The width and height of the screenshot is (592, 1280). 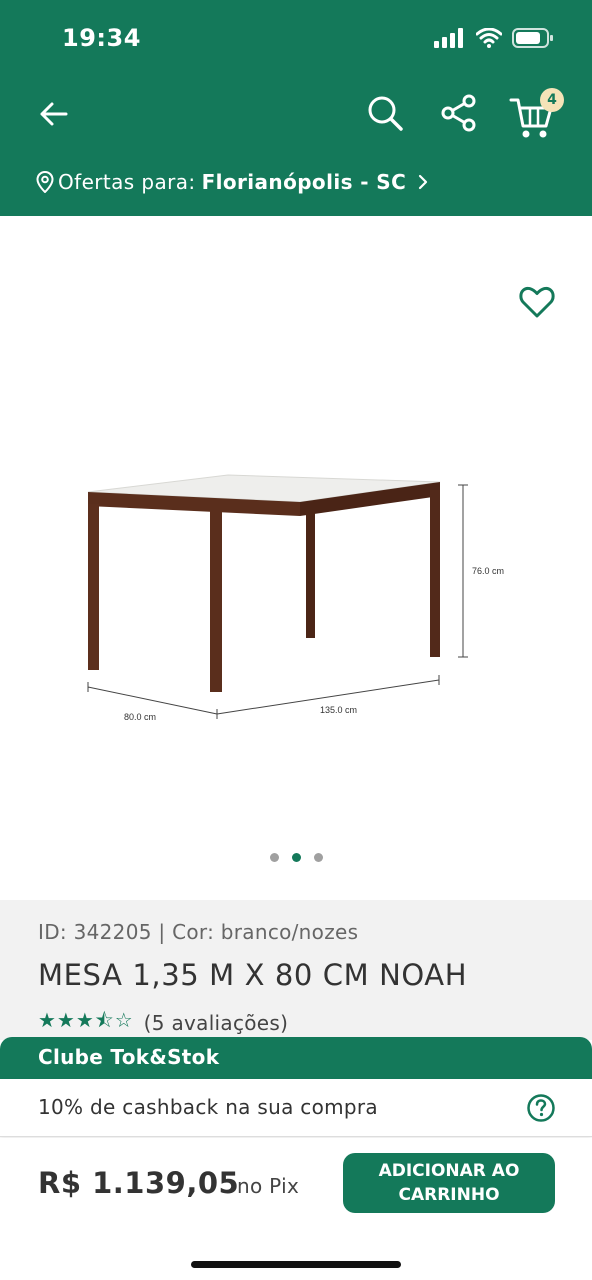 I want to click on club-benefit-text: 10% de cashback na sua compra, so click(x=208, y=1107).